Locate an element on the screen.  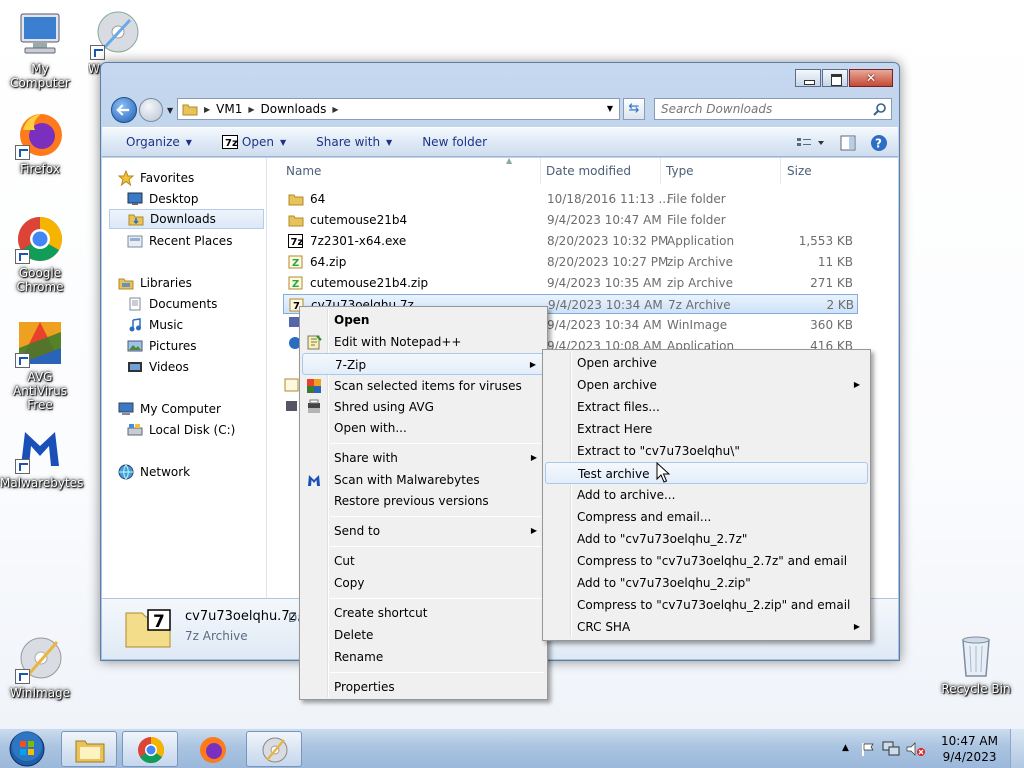
desktop-icon-firefox: Firefox is located at coordinates (40, 143).